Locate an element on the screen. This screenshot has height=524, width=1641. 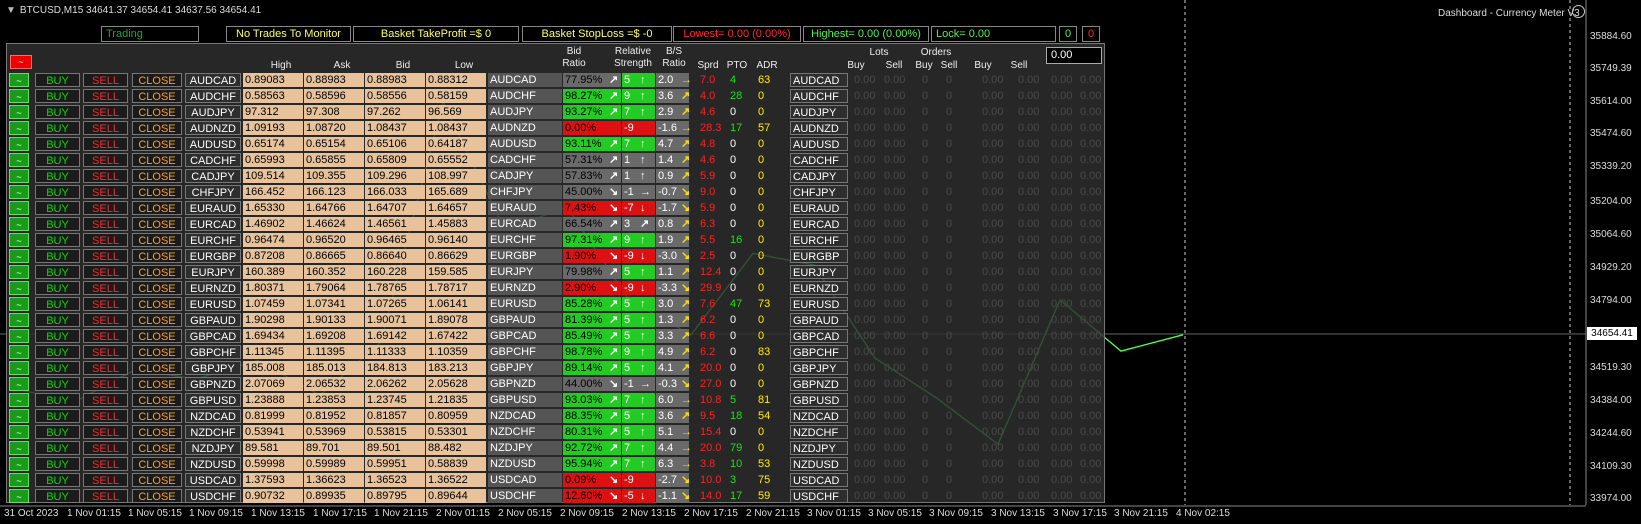
symbol-label: GBPAUD is located at coordinates (213, 320).